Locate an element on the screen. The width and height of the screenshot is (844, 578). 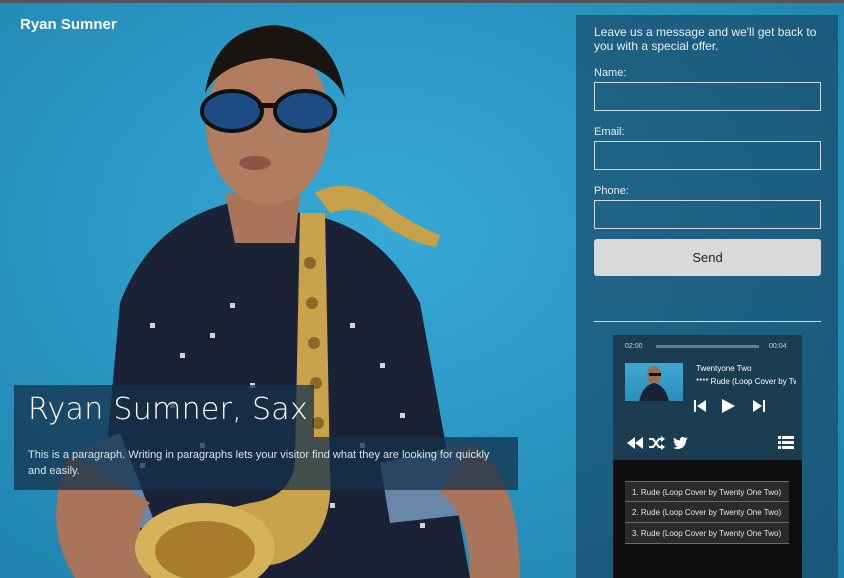
shuffle-icon is located at coordinates (657, 443).